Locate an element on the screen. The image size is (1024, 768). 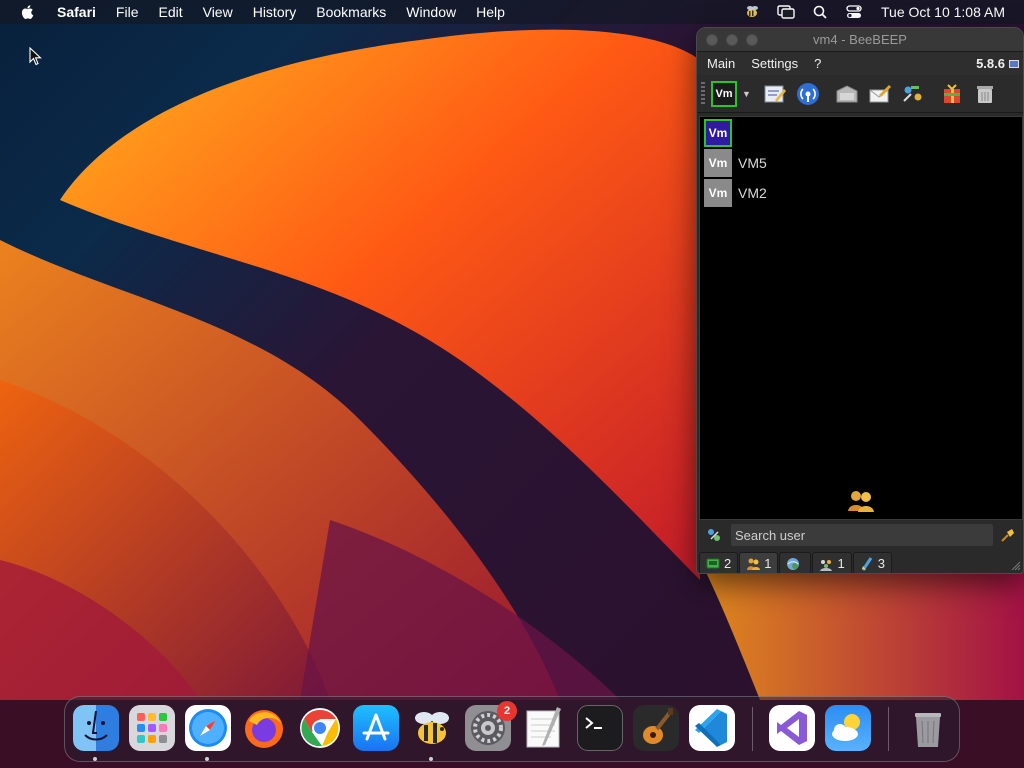
plugins-icon is located at coordinates (912, 93).